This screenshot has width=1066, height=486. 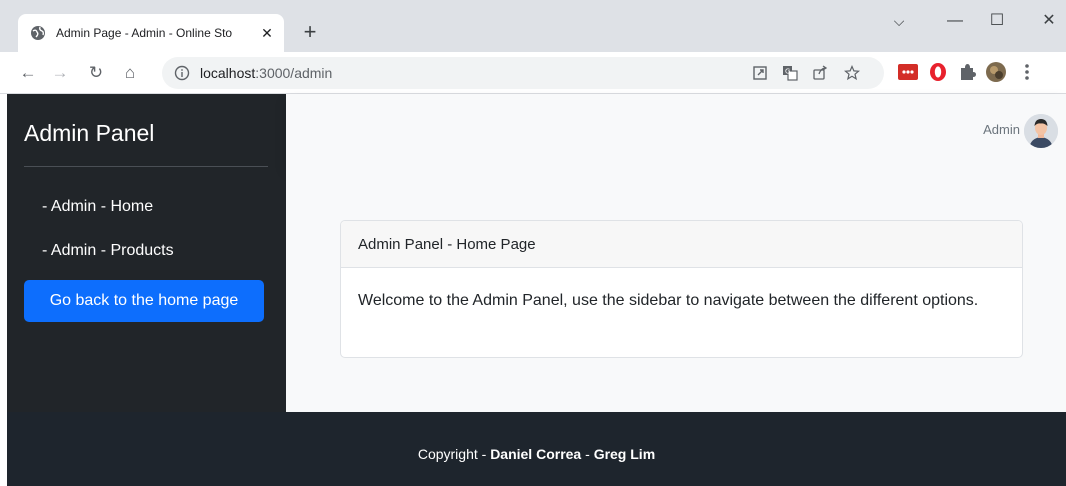 I want to click on user-avatar, so click(x=1041, y=131).